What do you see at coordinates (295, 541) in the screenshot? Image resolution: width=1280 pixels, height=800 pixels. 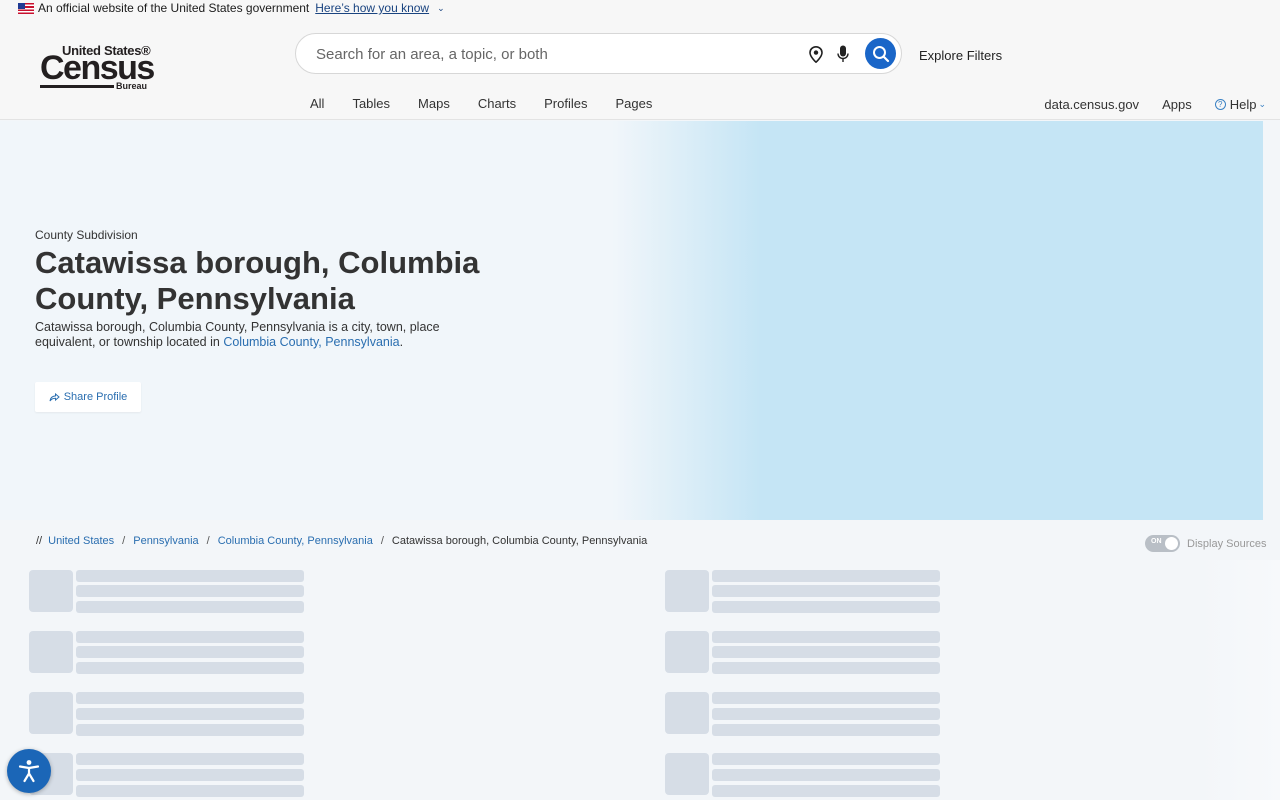 I see `breadcrumb-columbia-county: Columbia County, Pennsylvania` at bounding box center [295, 541].